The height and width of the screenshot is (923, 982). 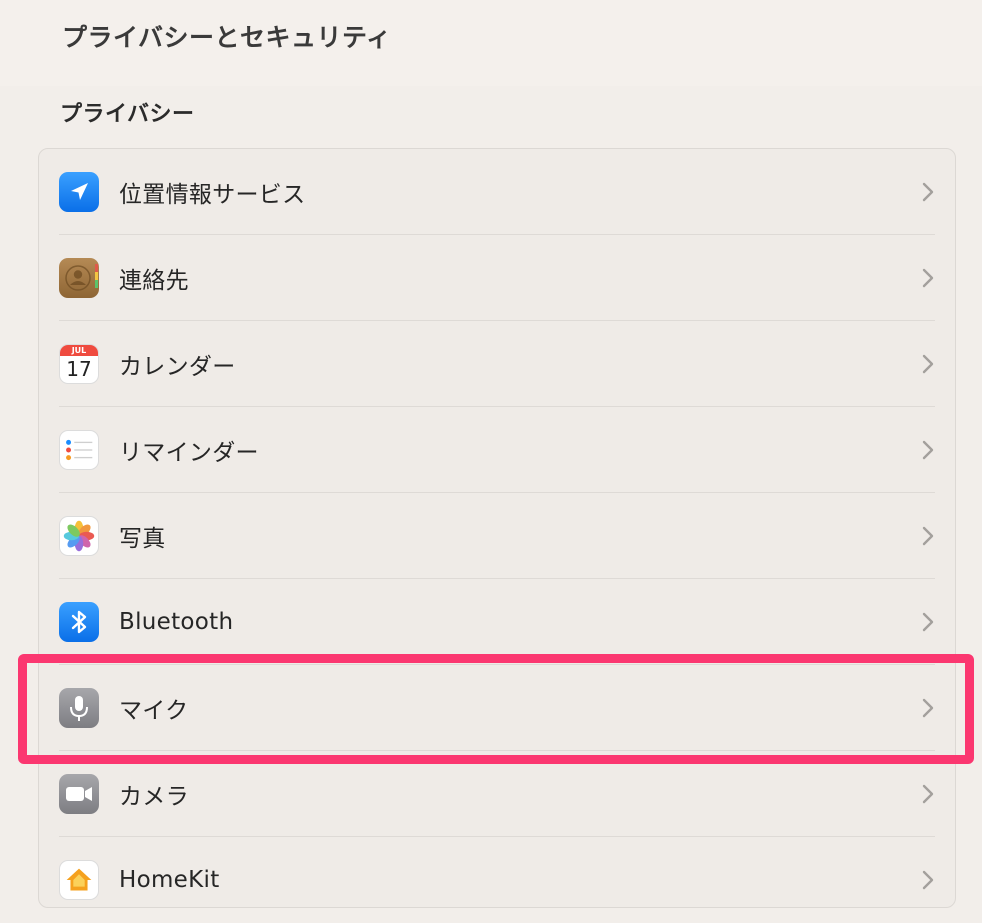 What do you see at coordinates (154, 797) in the screenshot?
I see `list-item-label: カメラ` at bounding box center [154, 797].